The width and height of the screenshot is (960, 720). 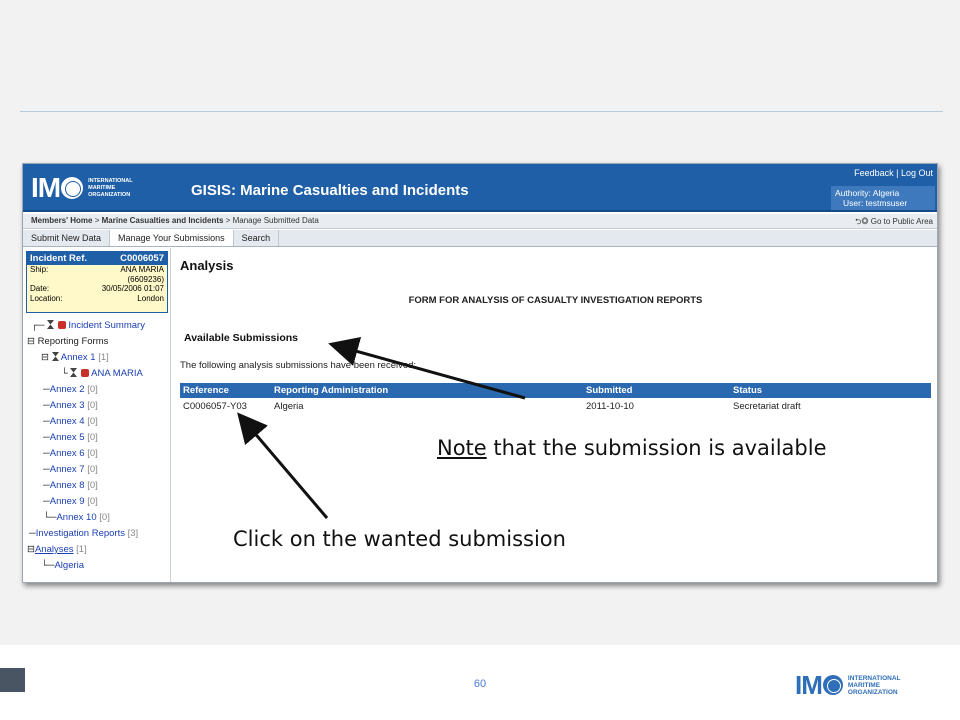 What do you see at coordinates (172, 238) in the screenshot?
I see `tab-manage-submissions: Manage Your Submissions` at bounding box center [172, 238].